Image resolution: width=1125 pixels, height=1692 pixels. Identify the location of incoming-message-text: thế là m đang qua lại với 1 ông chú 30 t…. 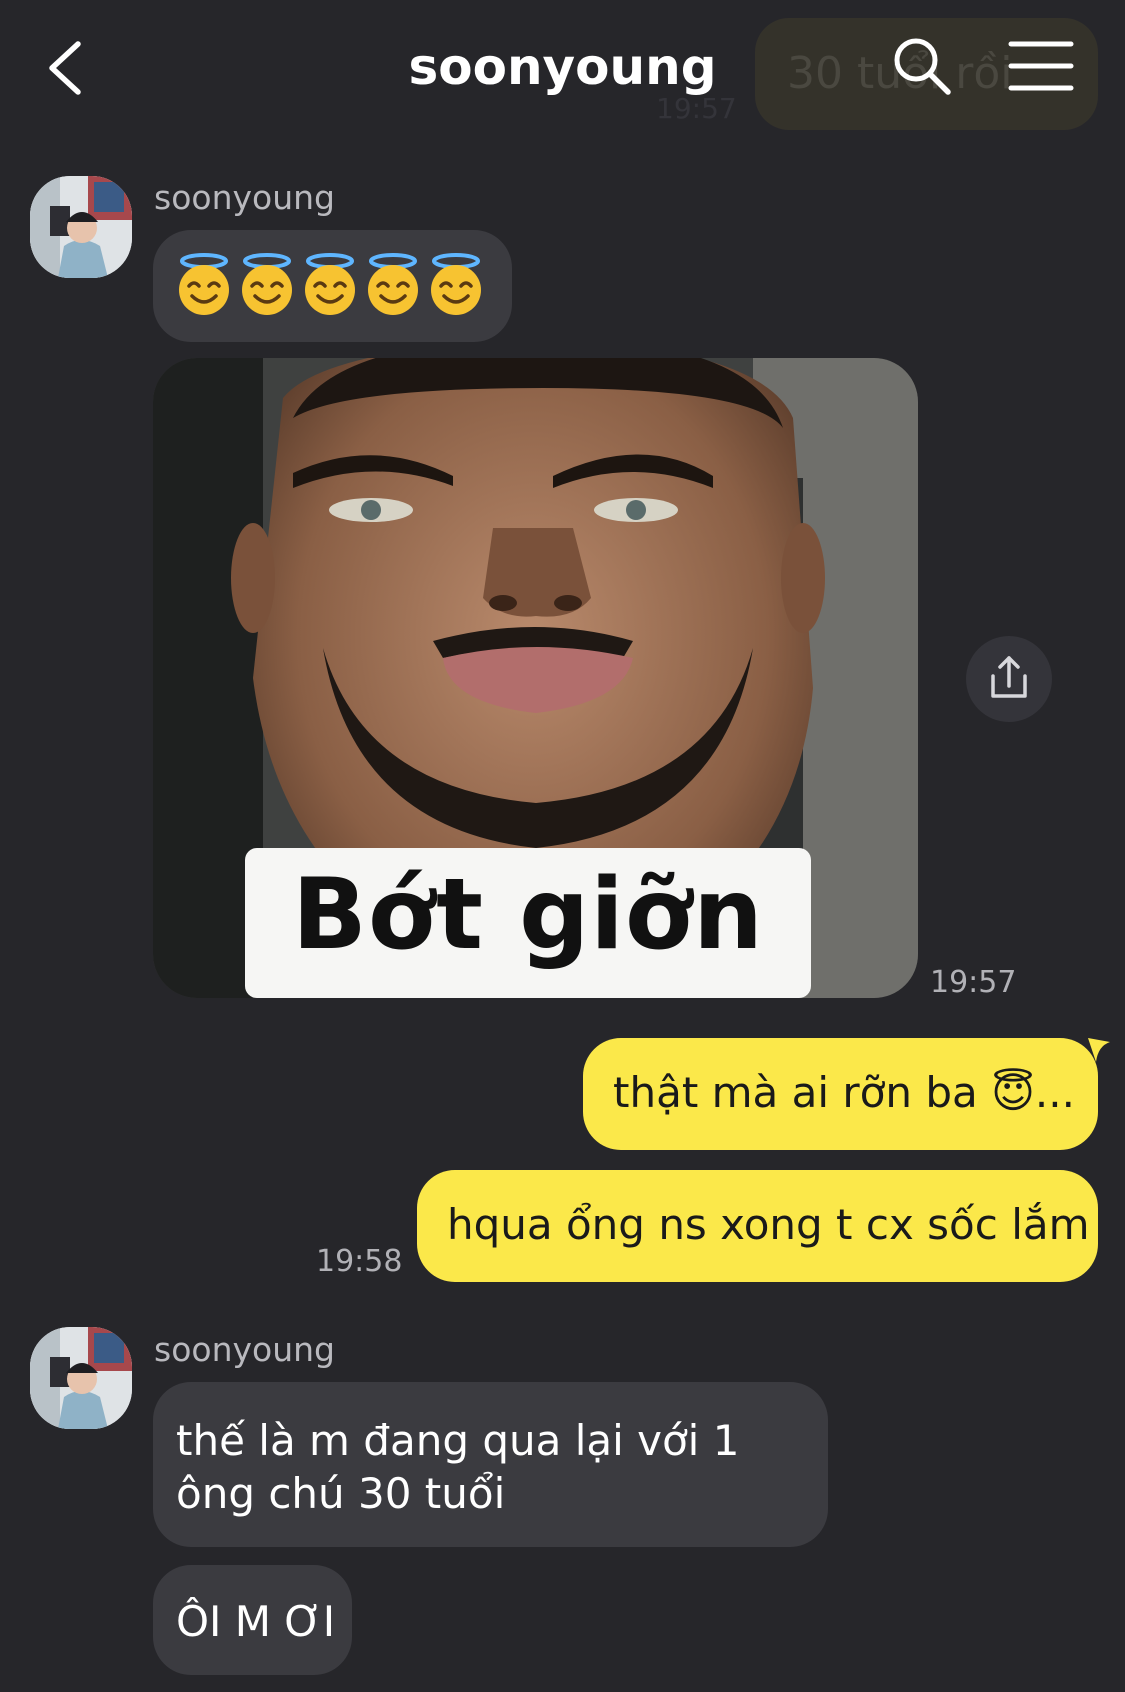
(458, 1467).